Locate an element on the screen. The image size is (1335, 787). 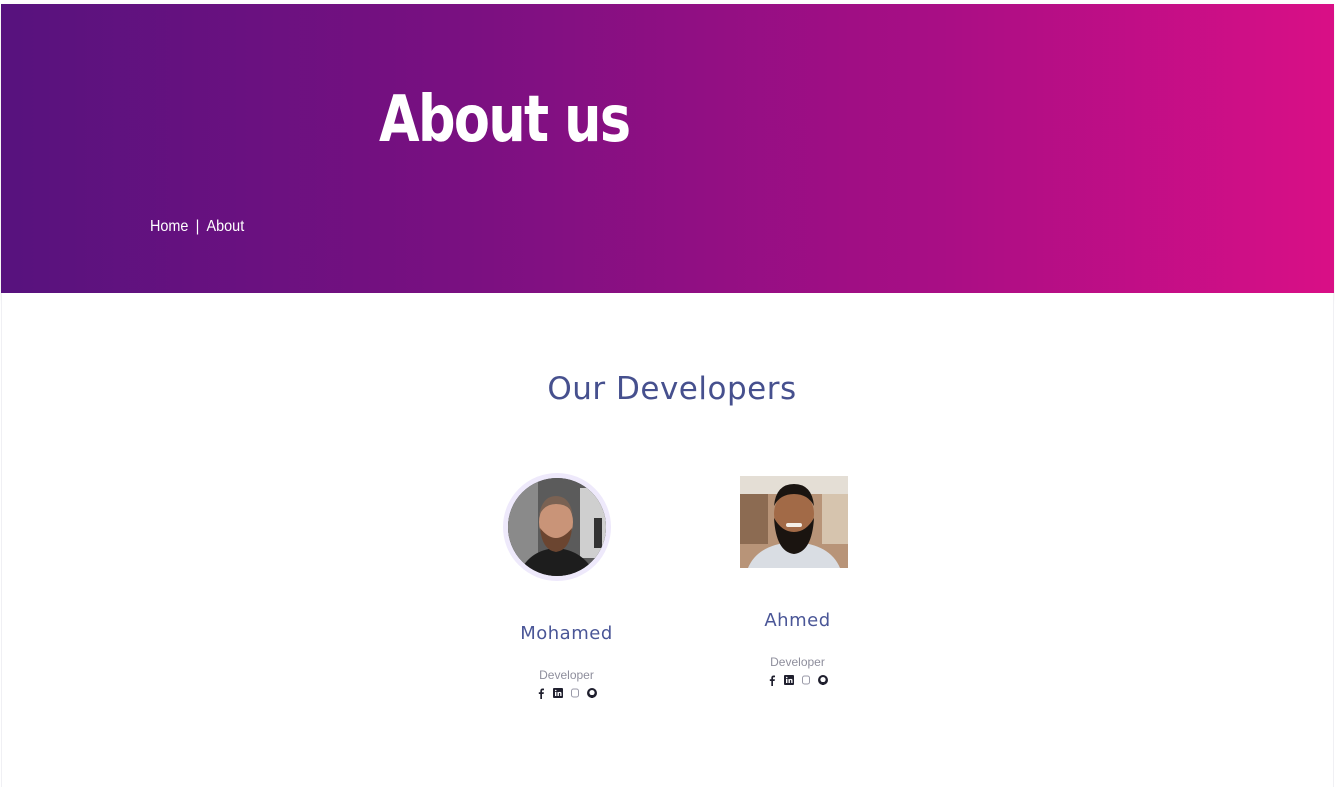
developer-name: Mohamed is located at coordinates (566, 633).